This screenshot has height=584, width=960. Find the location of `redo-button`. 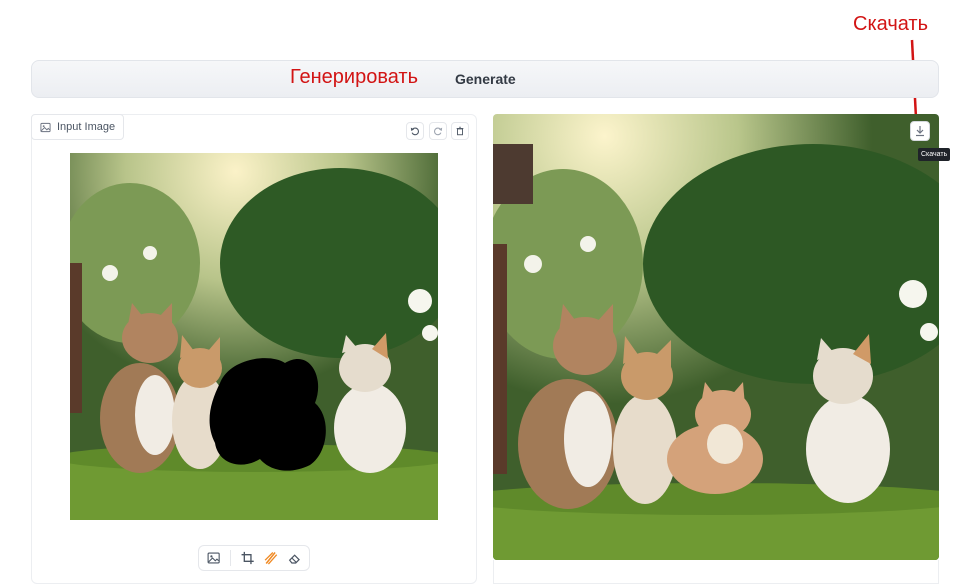

redo-button is located at coordinates (438, 131).